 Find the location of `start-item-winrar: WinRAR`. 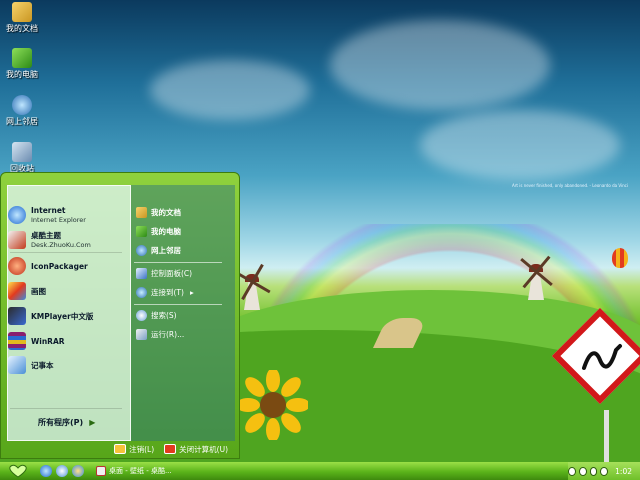

start-item-winrar: WinRAR is located at coordinates (67, 341).